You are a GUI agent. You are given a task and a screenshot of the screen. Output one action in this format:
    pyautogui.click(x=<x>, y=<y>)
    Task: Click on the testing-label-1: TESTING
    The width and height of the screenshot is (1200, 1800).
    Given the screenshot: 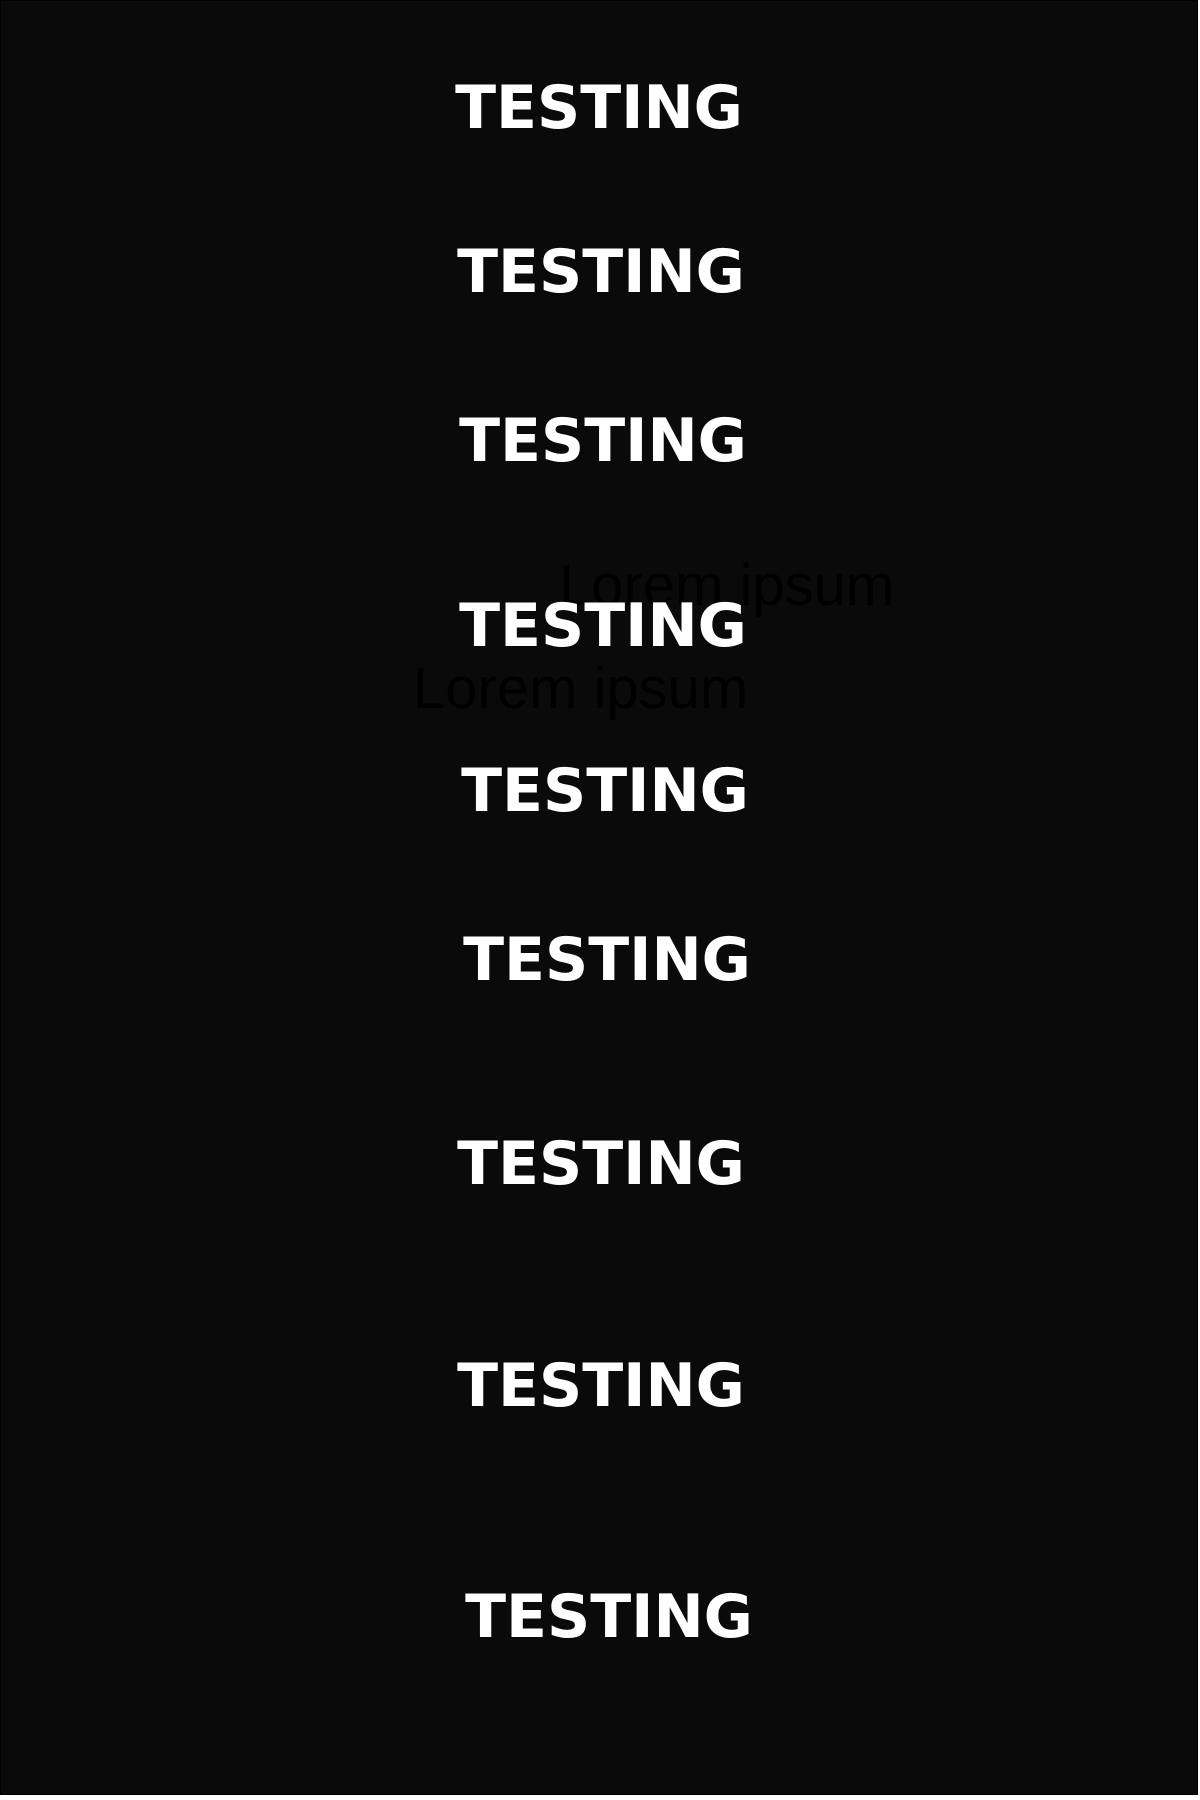 What is the action you would take?
    pyautogui.click(x=599, y=108)
    